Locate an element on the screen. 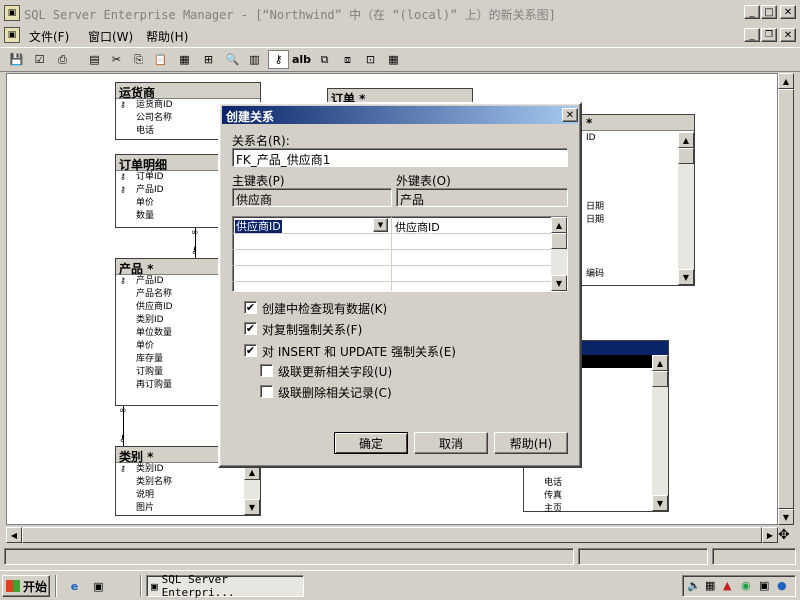 This screenshot has height=600, width=800. cascade-update-label: 级联更新相关字段(U) is located at coordinates (335, 371).